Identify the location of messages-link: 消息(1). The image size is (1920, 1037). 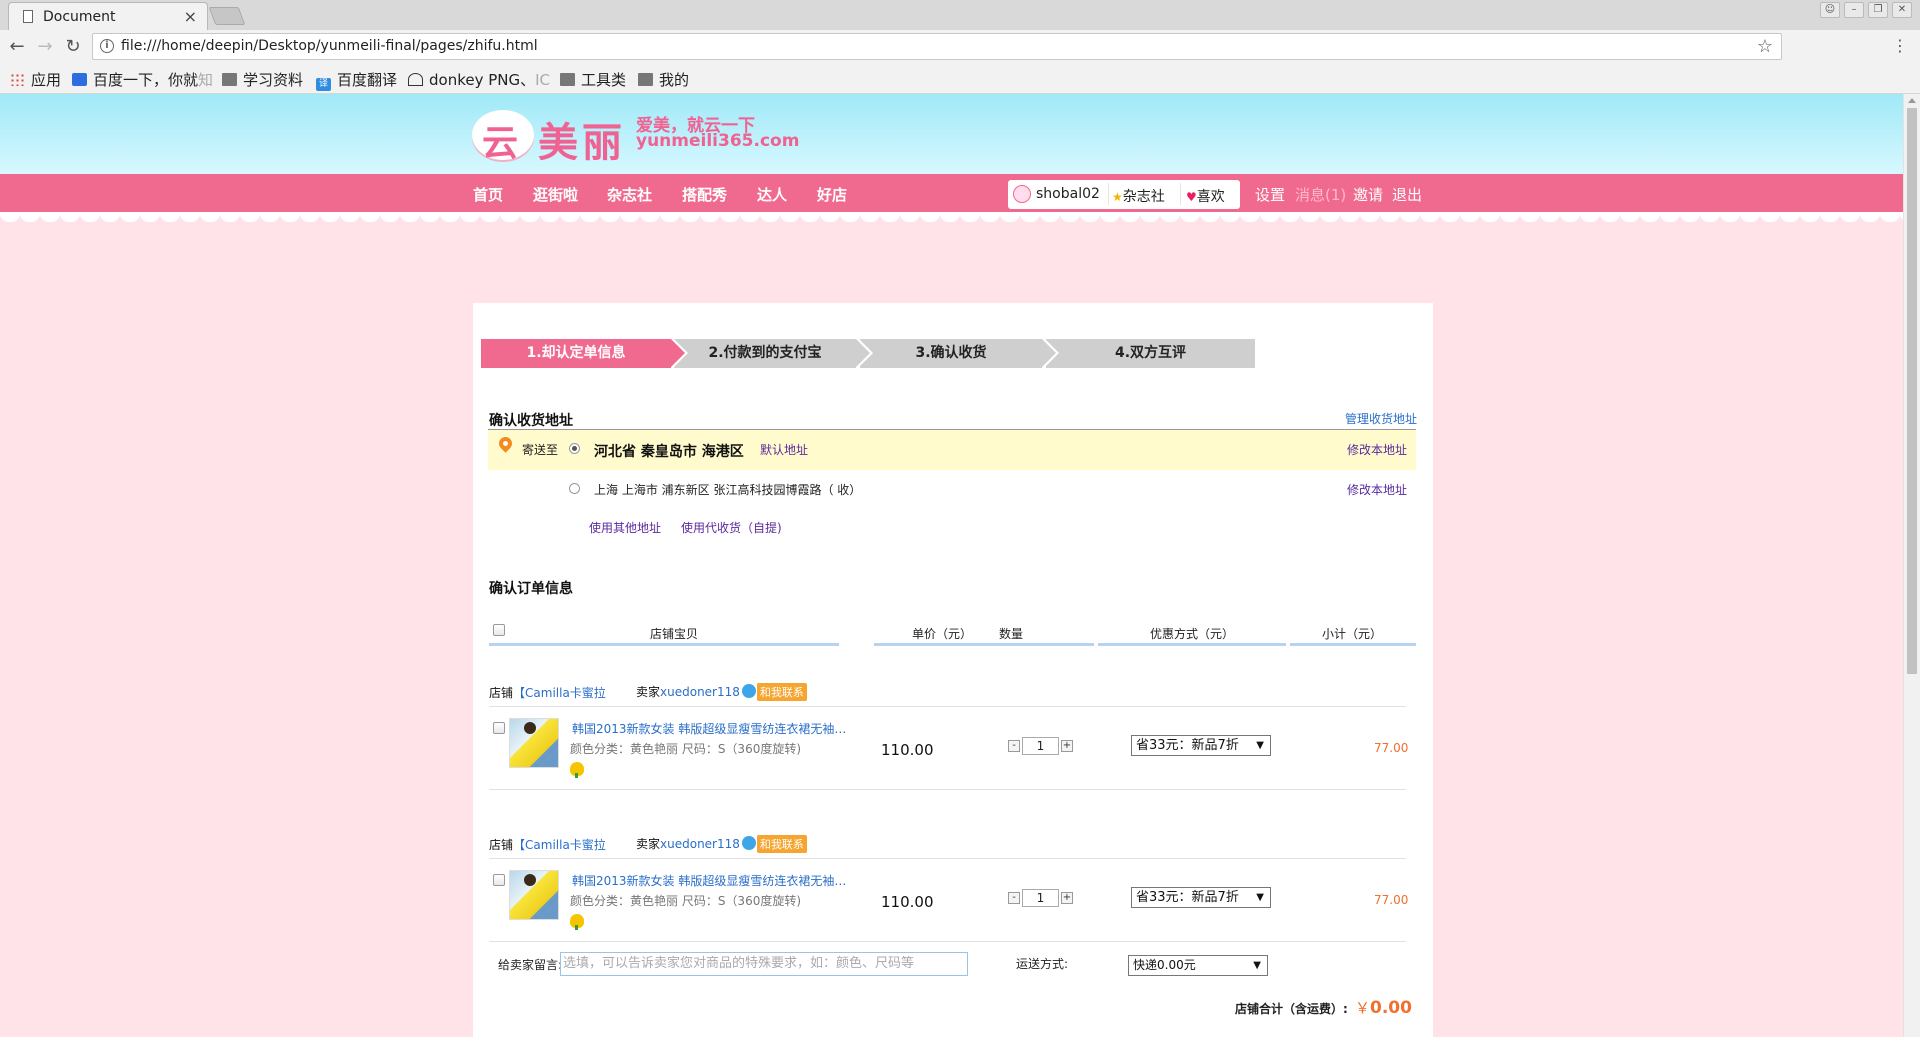
(1320, 194).